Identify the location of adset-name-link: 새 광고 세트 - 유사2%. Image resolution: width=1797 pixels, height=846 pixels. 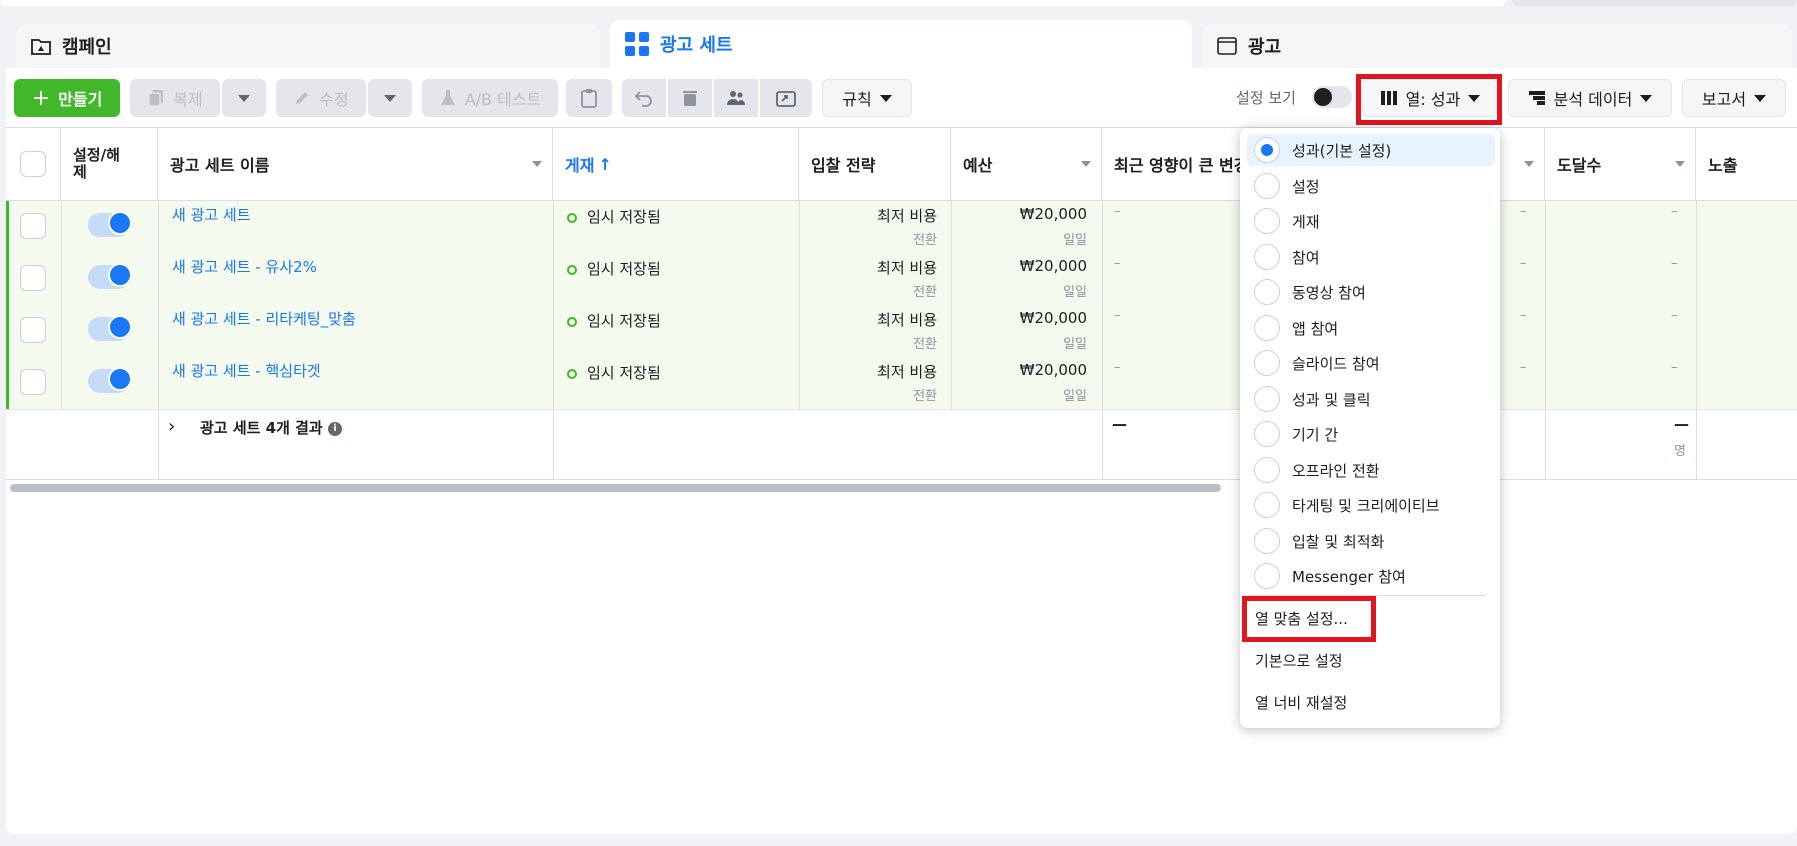
(244, 266).